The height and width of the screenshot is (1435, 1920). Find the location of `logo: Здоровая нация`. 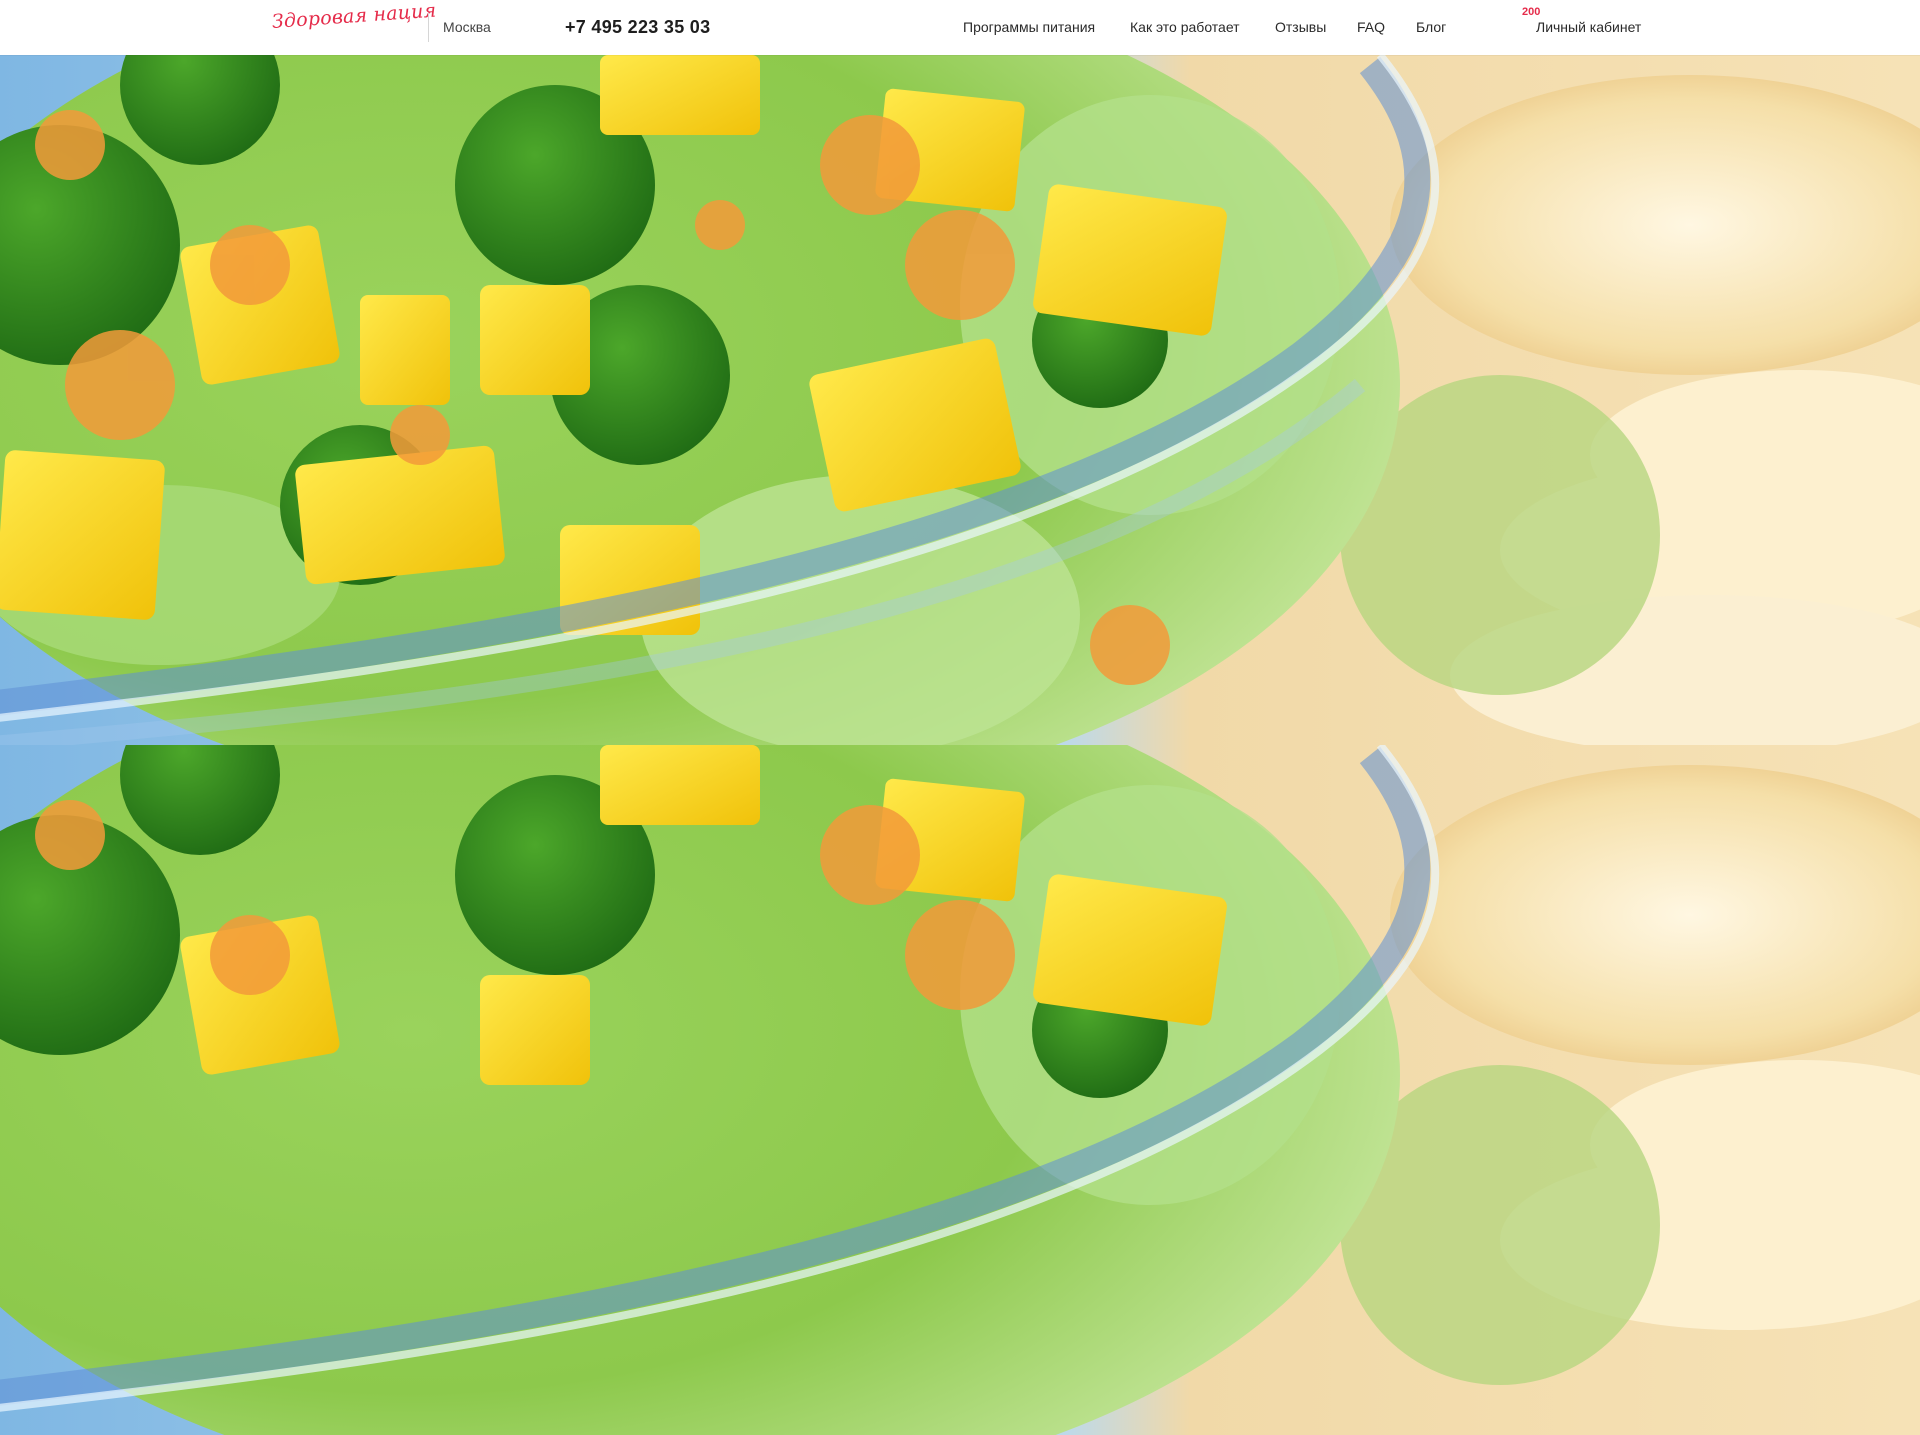

logo: Здоровая нация is located at coordinates (354, 16).